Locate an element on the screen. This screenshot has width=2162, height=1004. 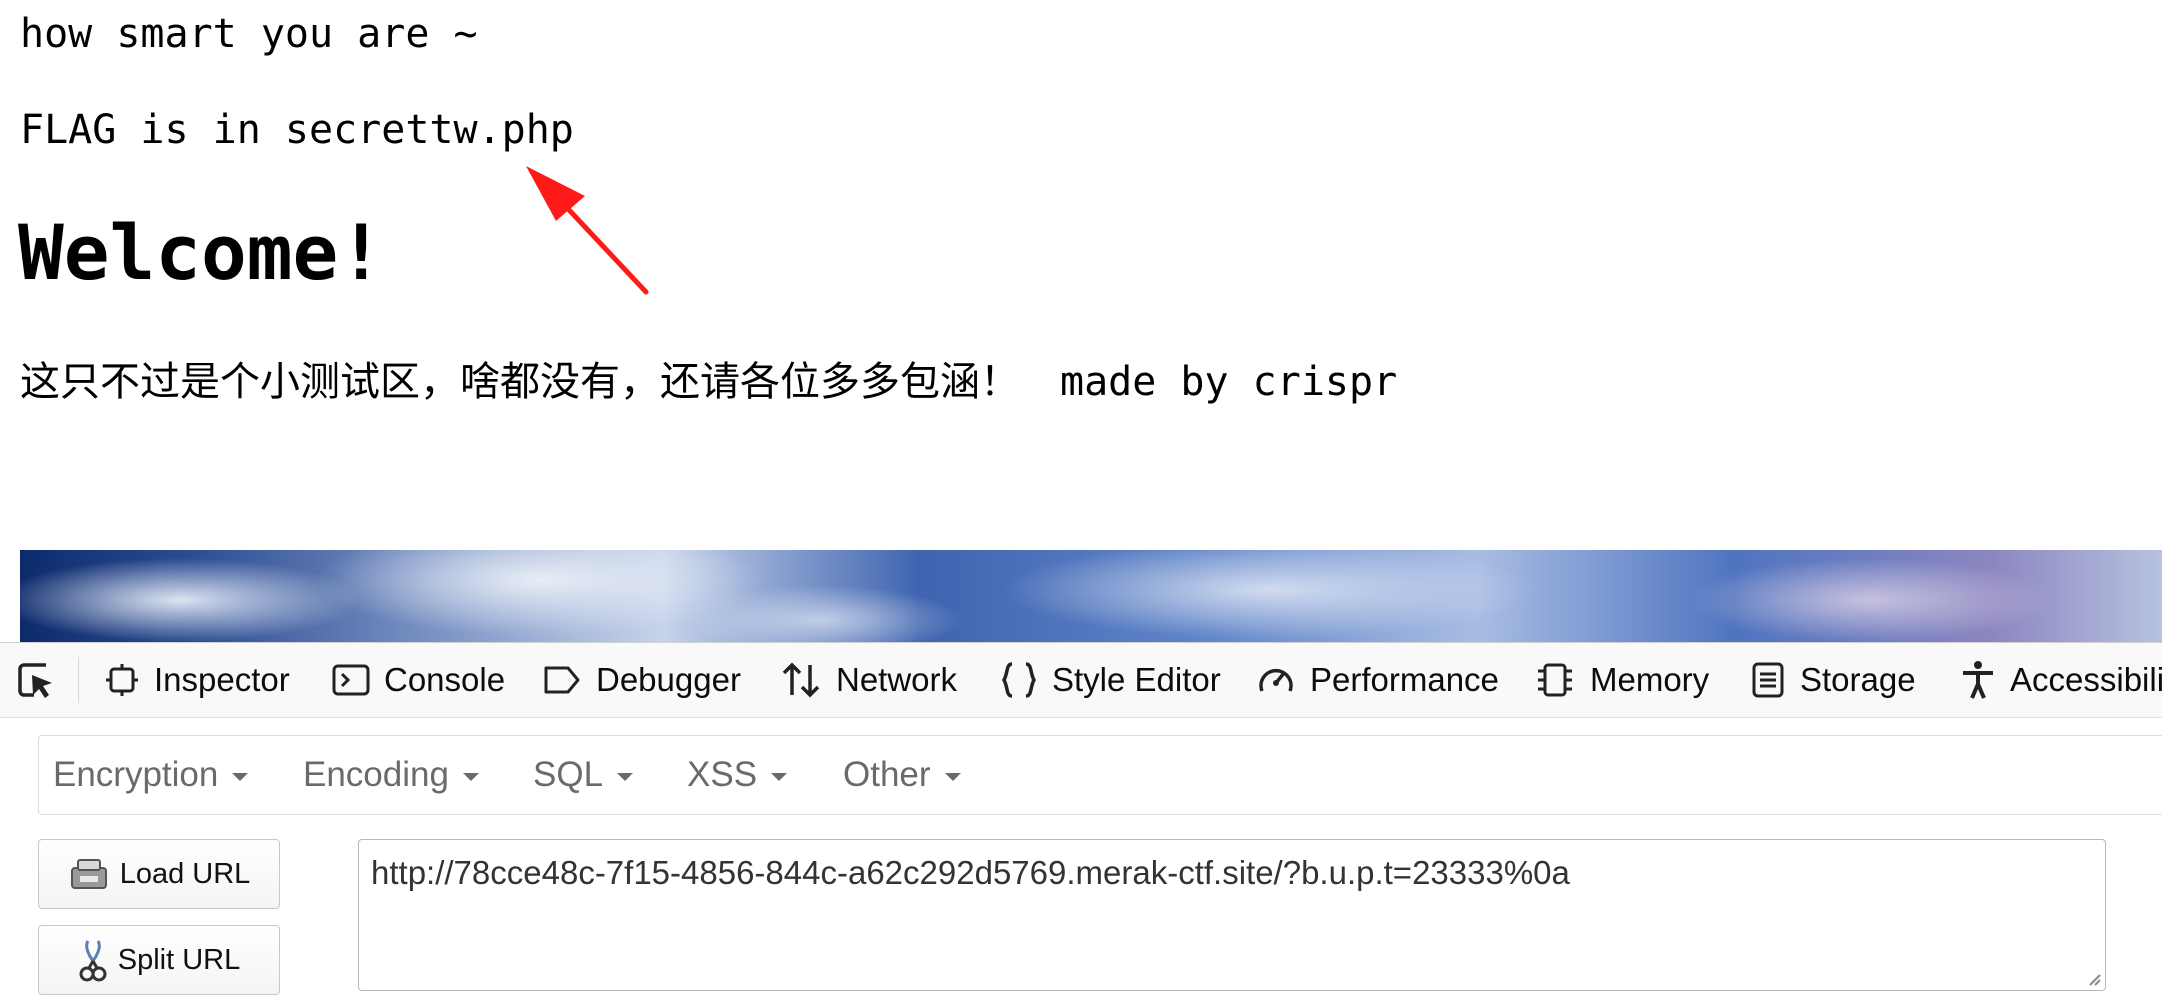
split-url-button: Split URL is located at coordinates (159, 960).